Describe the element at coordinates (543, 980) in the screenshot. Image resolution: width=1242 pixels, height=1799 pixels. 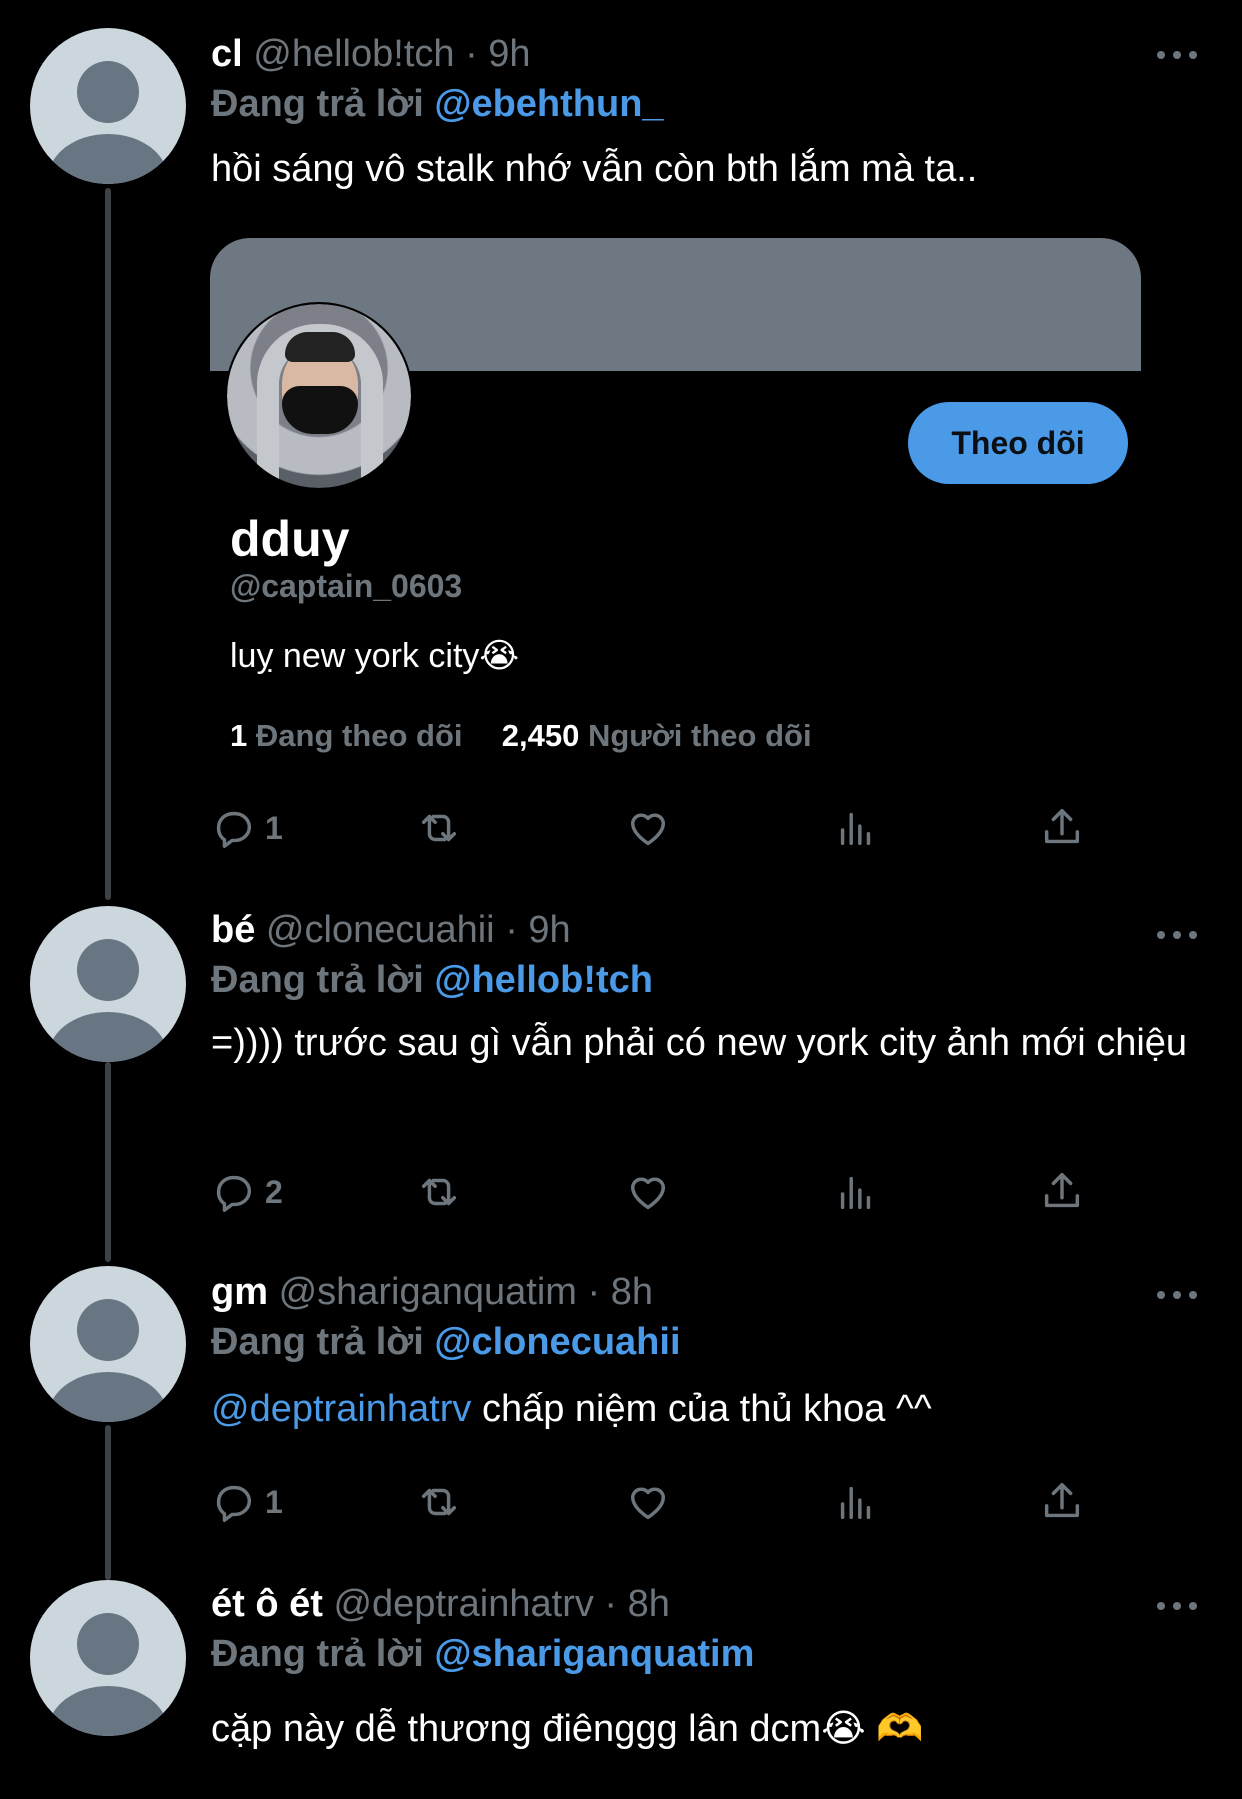
I see `replying-mention: @hellob!tch` at that location.